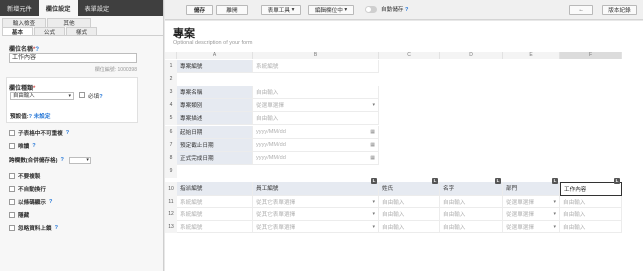 Image resolution: width=643 pixels, height=271 pixels. What do you see at coordinates (581, 10) in the screenshot?
I see `back-button: ←` at bounding box center [581, 10].